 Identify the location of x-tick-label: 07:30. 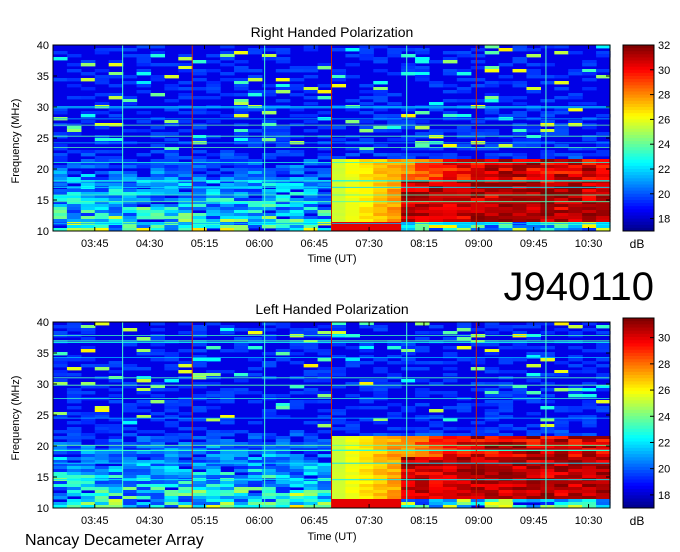
(369, 244).